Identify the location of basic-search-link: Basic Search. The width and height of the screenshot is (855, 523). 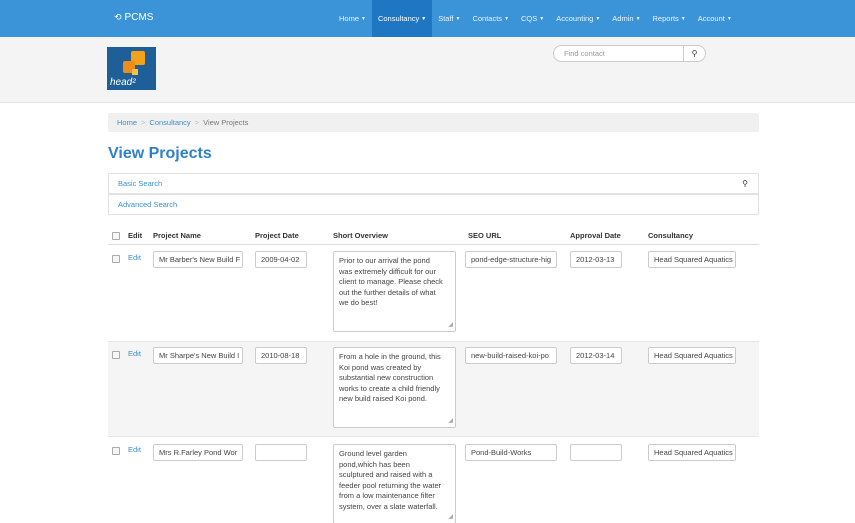
(140, 183).